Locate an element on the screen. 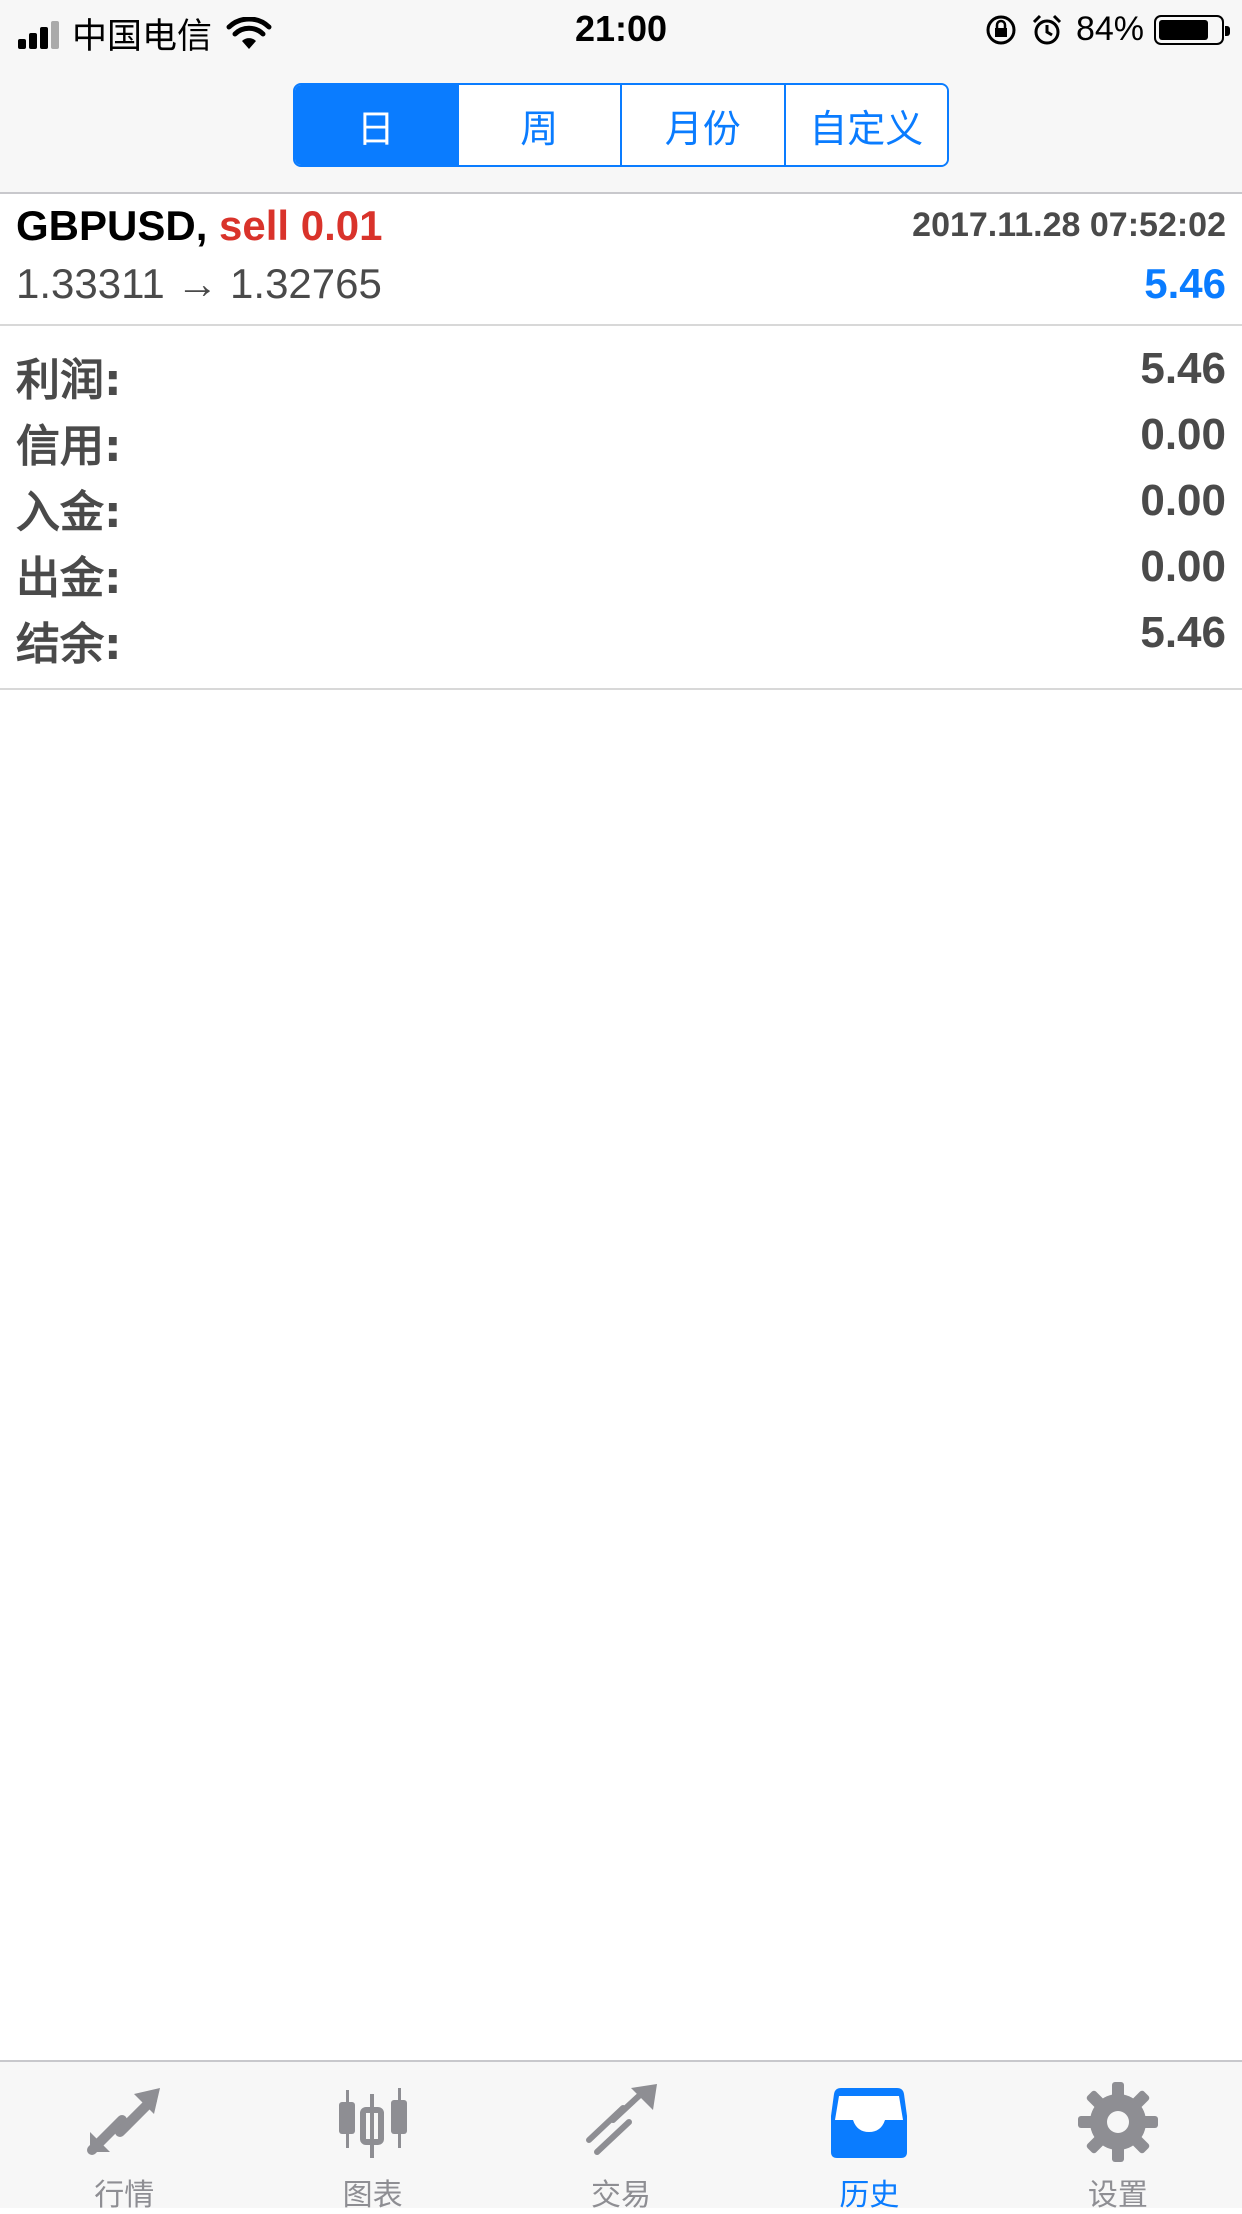 The image size is (1242, 2214). history-header: 日 周 月份 自定义 is located at coordinates (621, 127).